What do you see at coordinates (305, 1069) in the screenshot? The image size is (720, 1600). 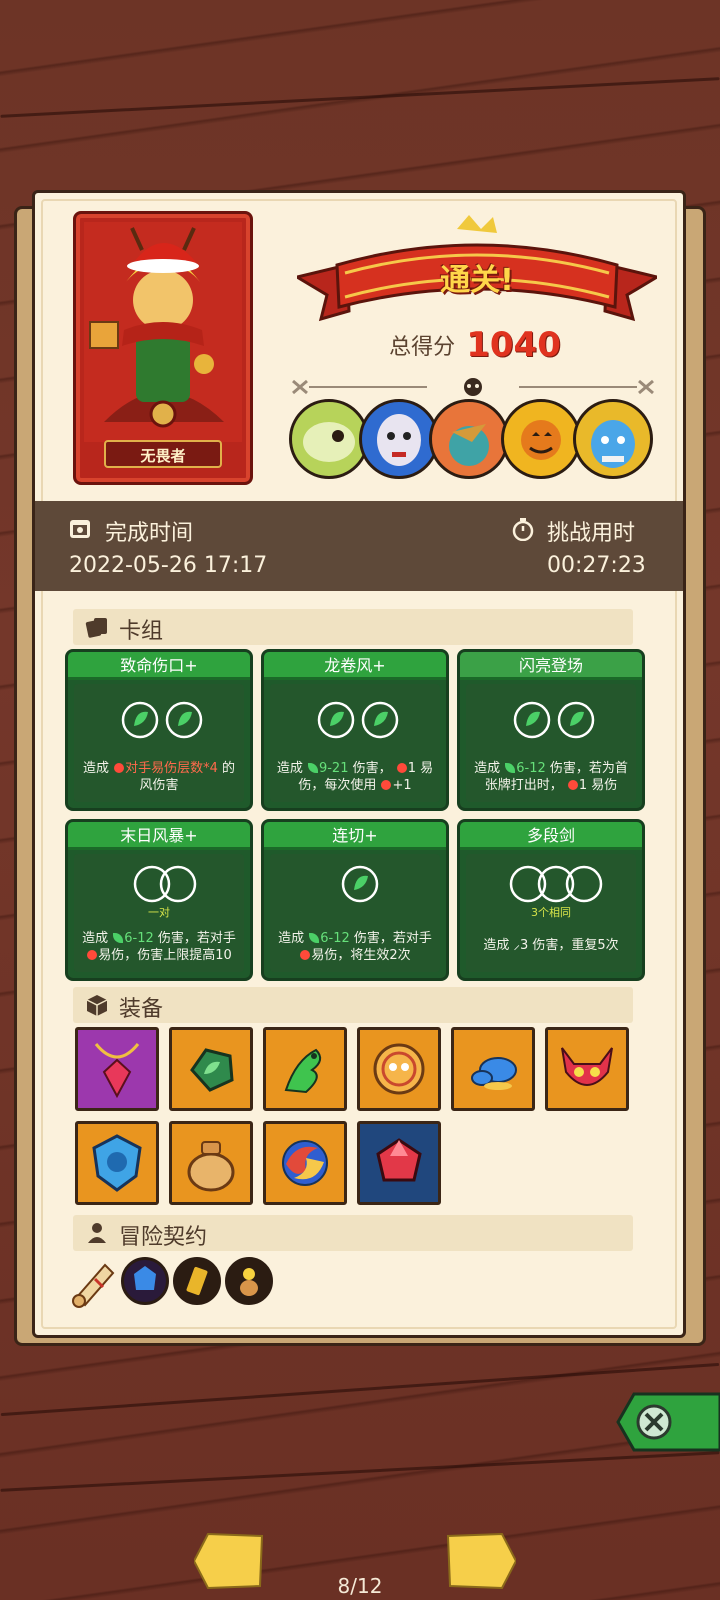 I see `green-dragon-icon` at bounding box center [305, 1069].